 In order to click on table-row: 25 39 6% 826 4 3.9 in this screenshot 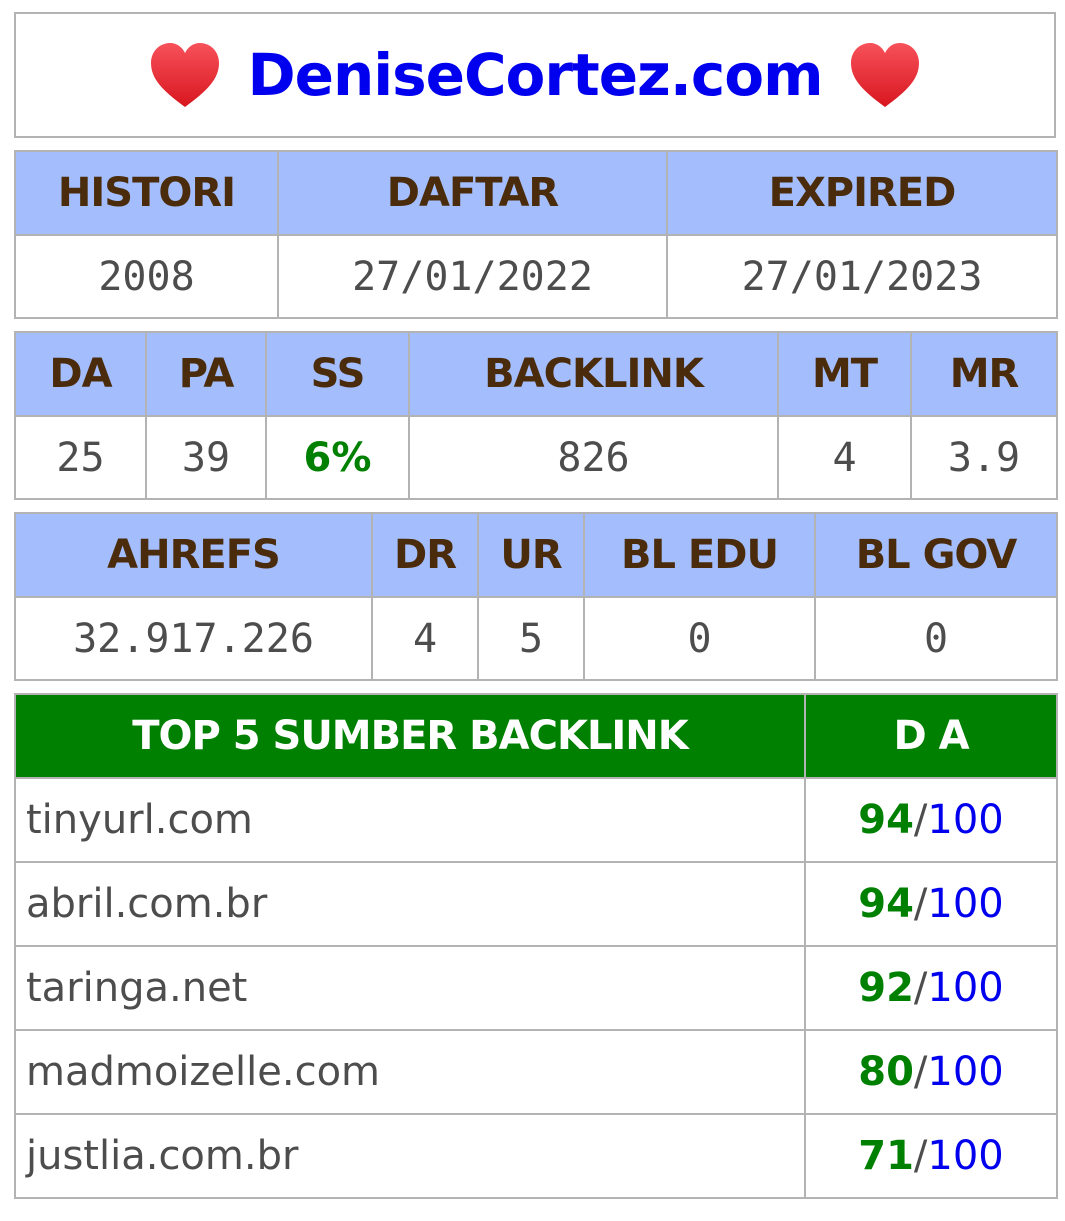, I will do `click(536, 457)`.